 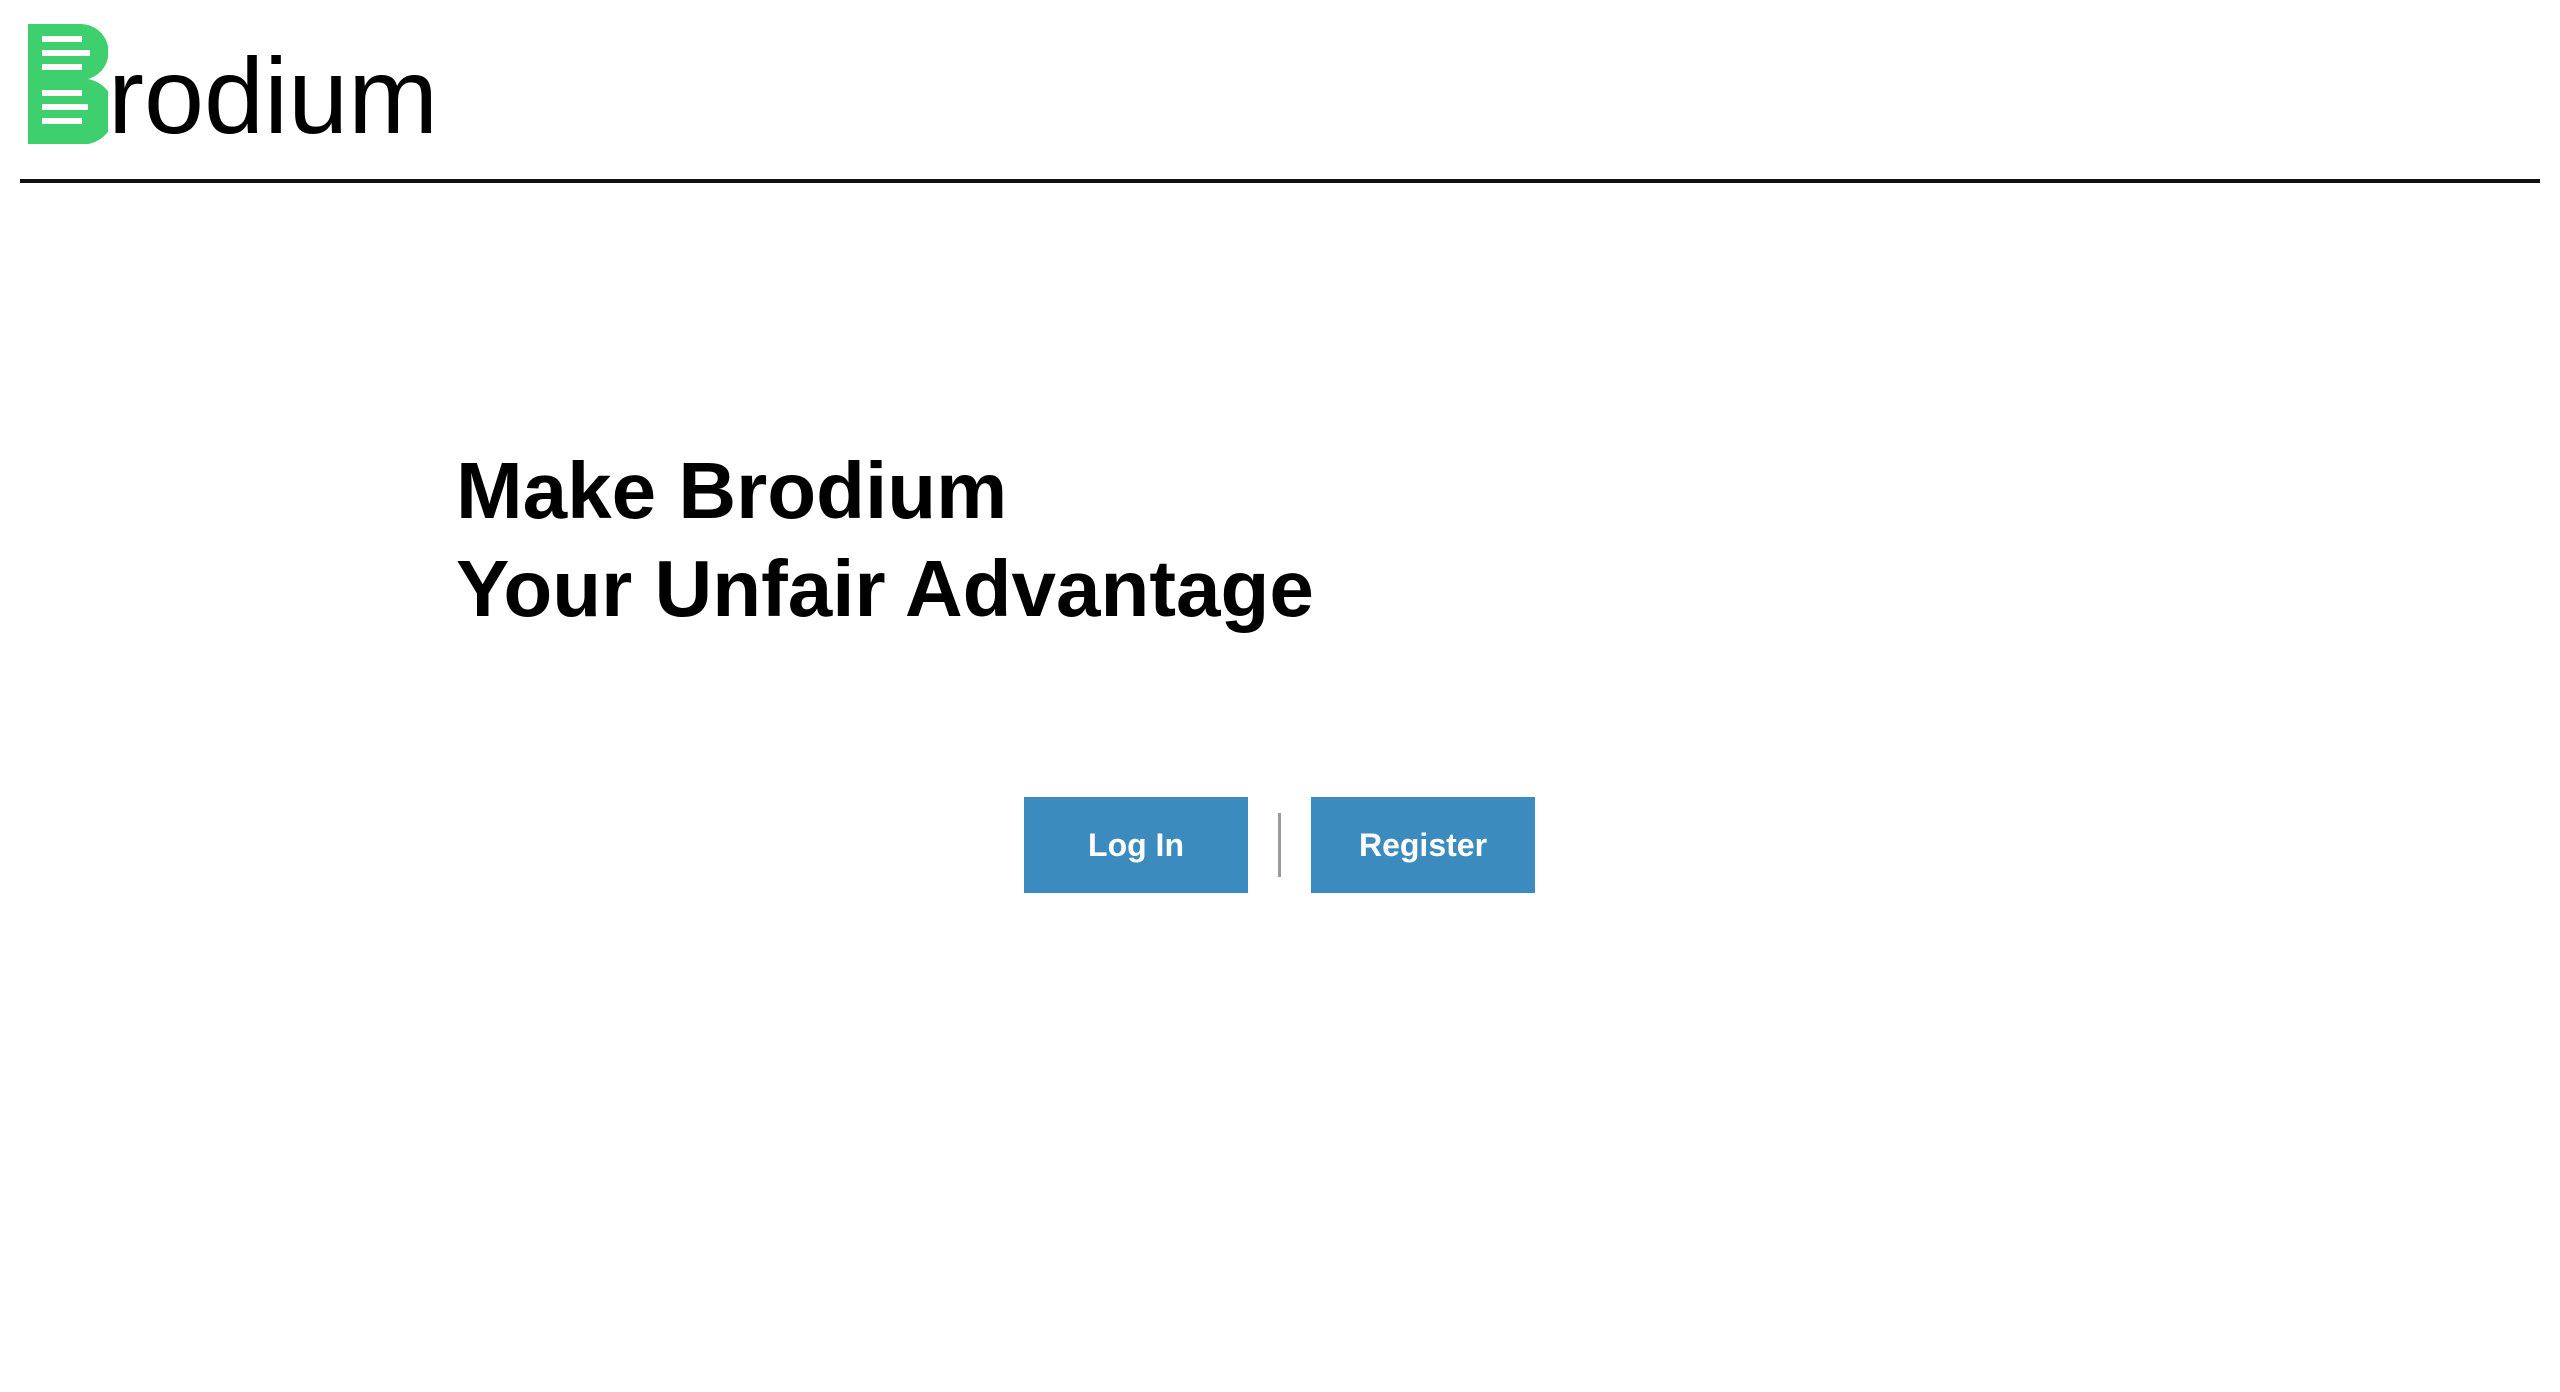 I want to click on hero-line-2: Your Unfair Advantage, so click(x=885, y=588).